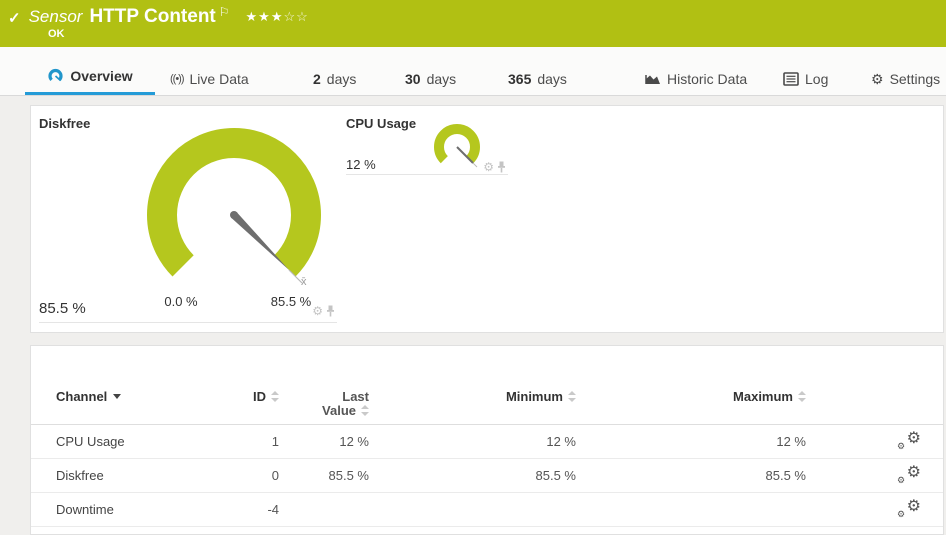 This screenshot has height=535, width=946. What do you see at coordinates (791, 441) in the screenshot?
I see `channel-maximum: 12 %` at bounding box center [791, 441].